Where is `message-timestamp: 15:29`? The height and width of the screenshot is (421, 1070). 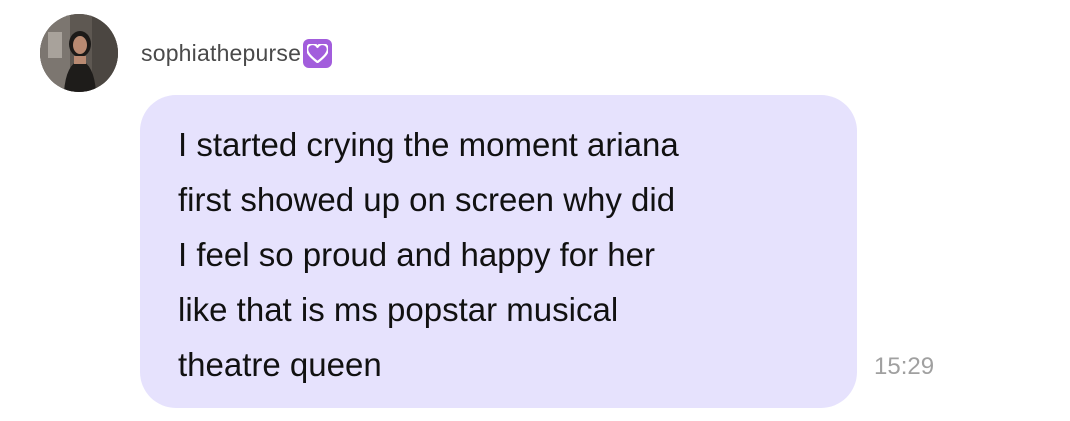
message-timestamp: 15:29 is located at coordinates (904, 366).